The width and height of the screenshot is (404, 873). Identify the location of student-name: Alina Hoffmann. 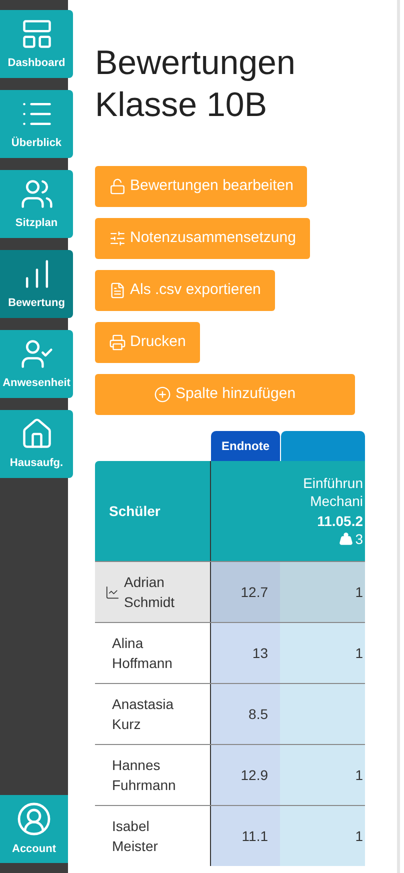
(143, 653).